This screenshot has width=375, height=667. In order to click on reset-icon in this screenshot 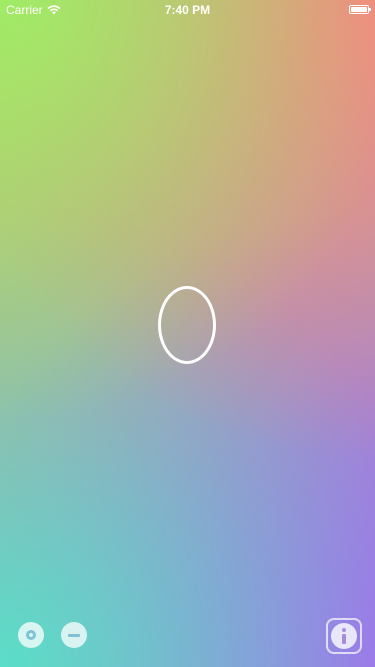, I will do `click(31, 635)`.